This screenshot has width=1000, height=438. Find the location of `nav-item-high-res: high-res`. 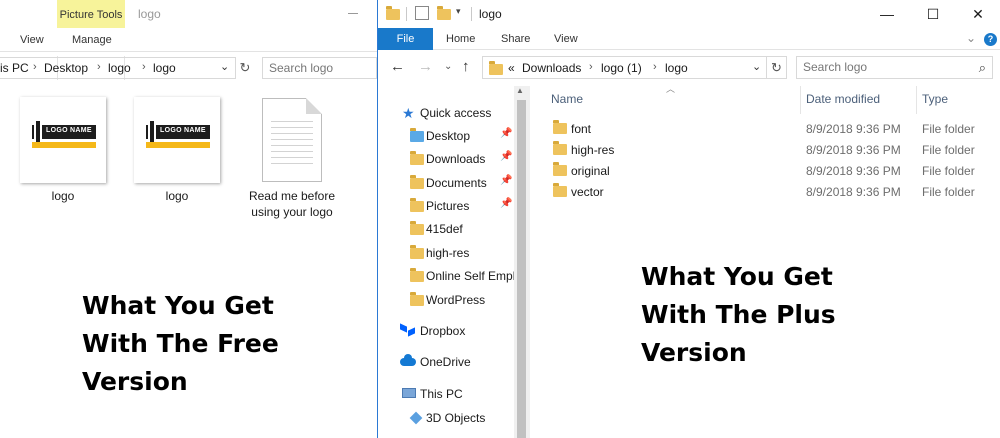

nav-item-high-res: high-res is located at coordinates (447, 253).